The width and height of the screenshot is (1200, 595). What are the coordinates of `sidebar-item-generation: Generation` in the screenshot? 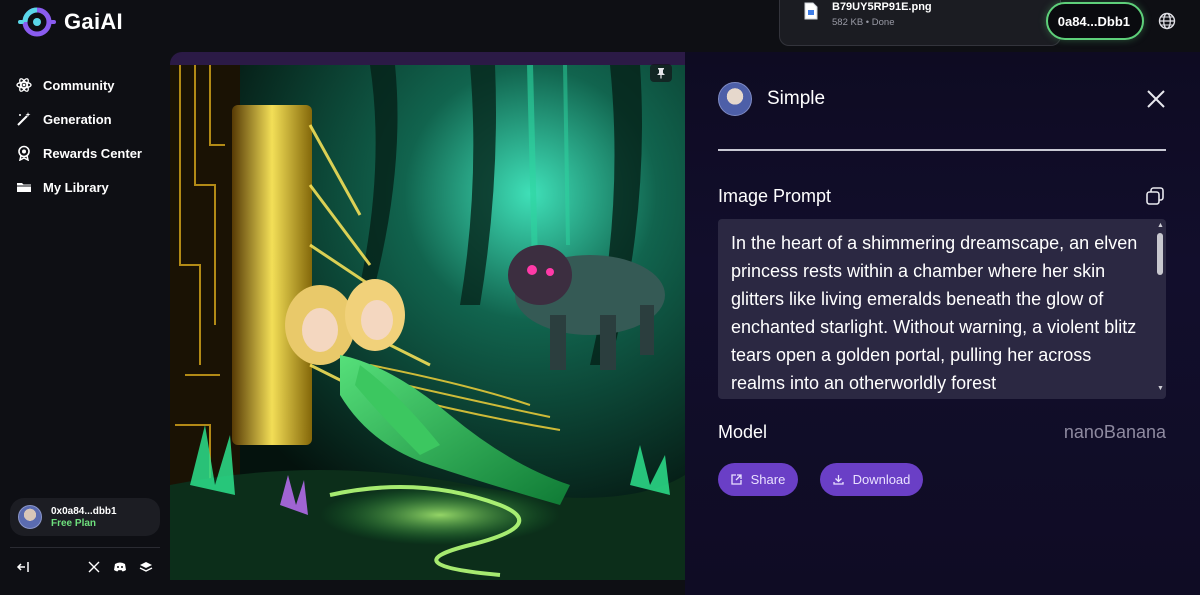 It's located at (64, 119).